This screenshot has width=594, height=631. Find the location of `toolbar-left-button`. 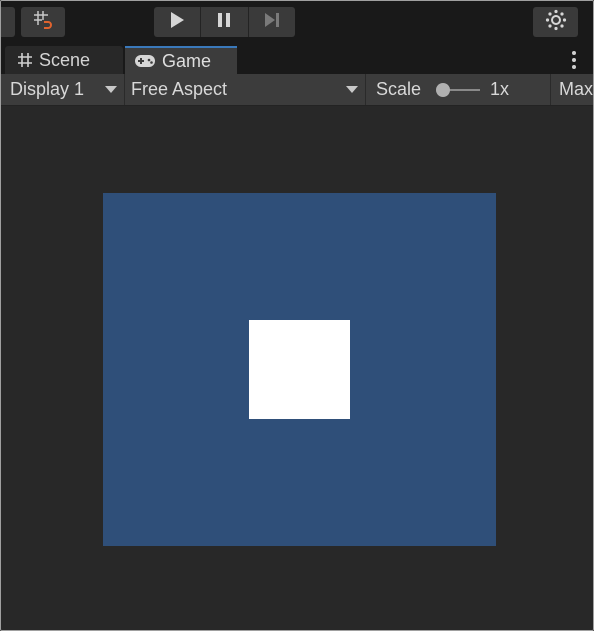

toolbar-left-button is located at coordinates (8, 22).